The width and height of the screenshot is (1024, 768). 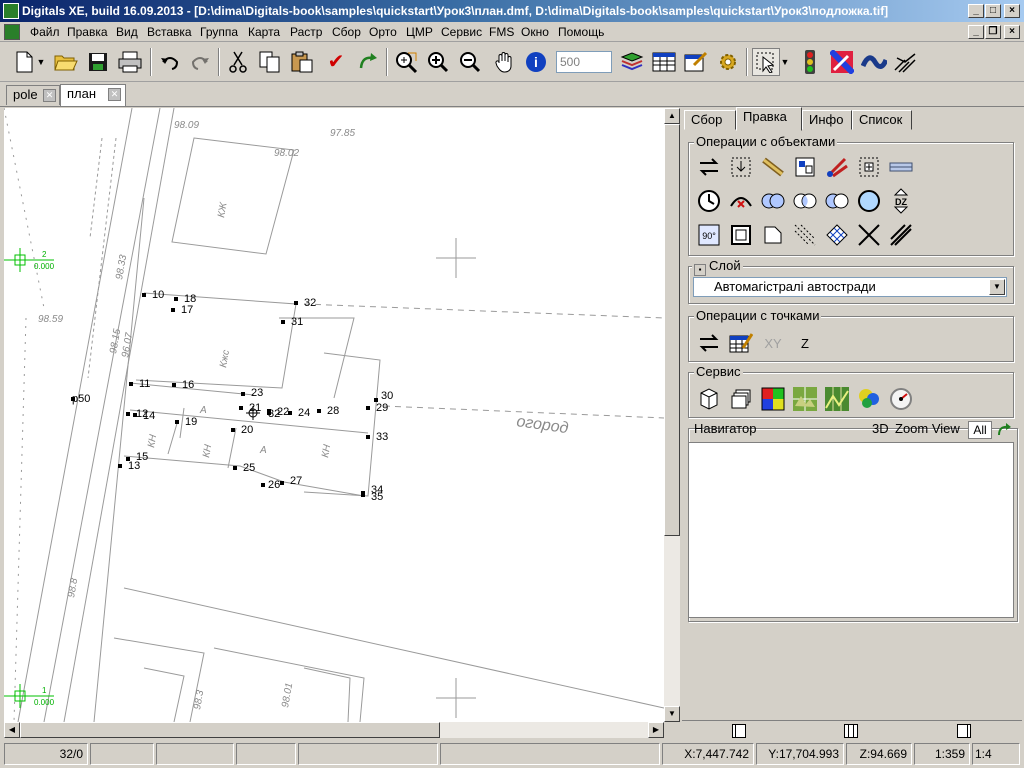 I want to click on z-button: Z, so click(x=805, y=343).